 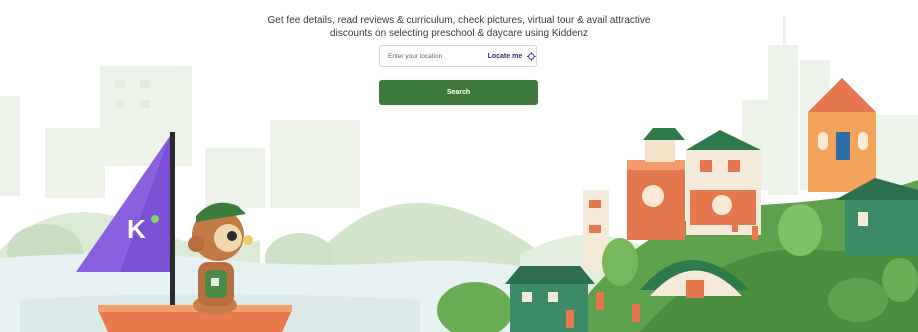 What do you see at coordinates (505, 56) in the screenshot?
I see `locate-me-button: Locate me` at bounding box center [505, 56].